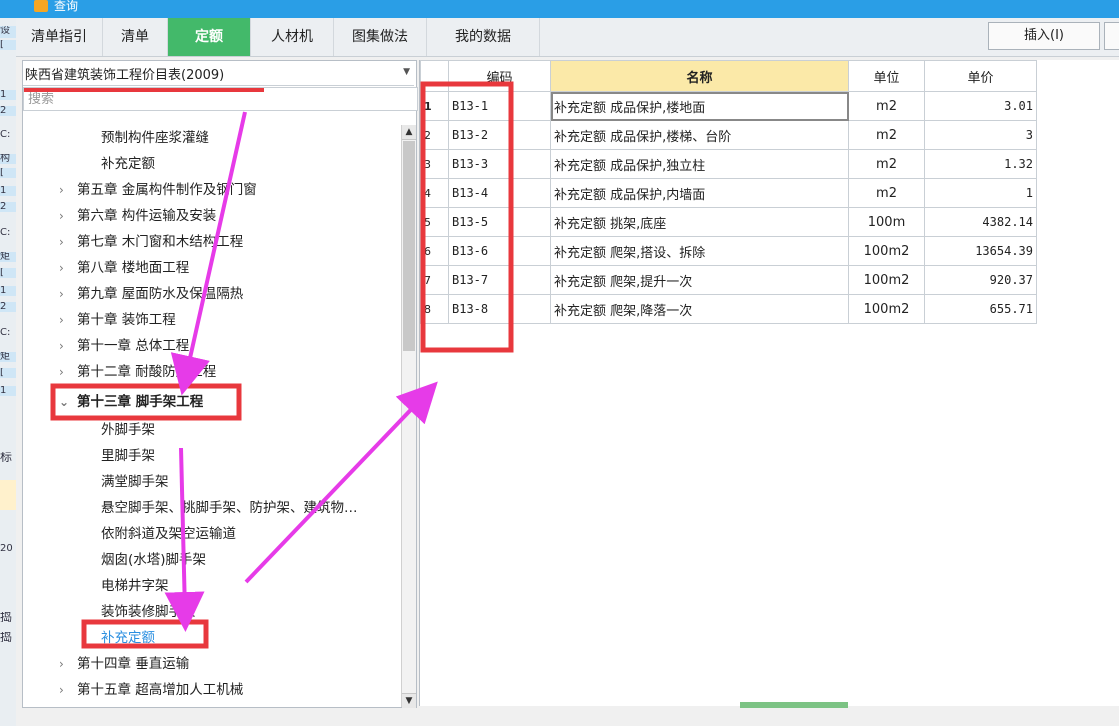 The width and height of the screenshot is (1119, 726). Describe the element at coordinates (128, 430) in the screenshot. I see `tree-item: 外脚手架` at that location.